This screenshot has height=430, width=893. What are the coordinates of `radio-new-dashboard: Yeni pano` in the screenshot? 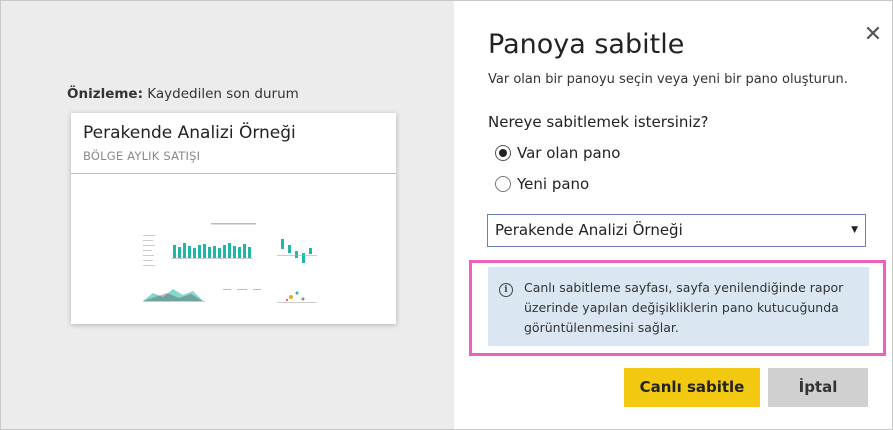 It's located at (542, 184).